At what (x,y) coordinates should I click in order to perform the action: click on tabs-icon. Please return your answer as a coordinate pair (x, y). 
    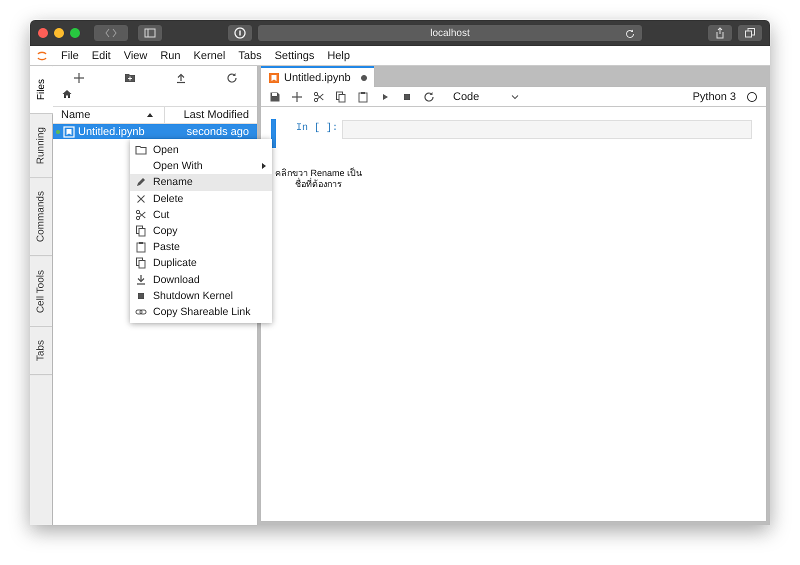
    Looking at the image, I should click on (750, 33).